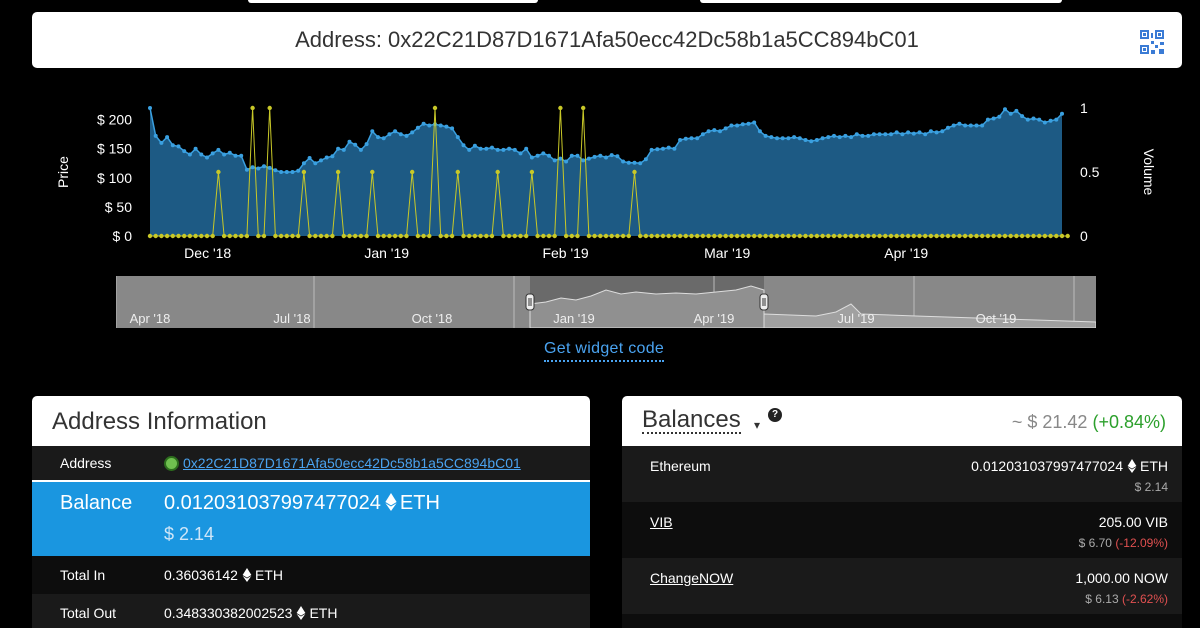  What do you see at coordinates (311, 519) in the screenshot?
I see `balance-row: Balance 0.012031037997477024 ETH $ 2.14` at bounding box center [311, 519].